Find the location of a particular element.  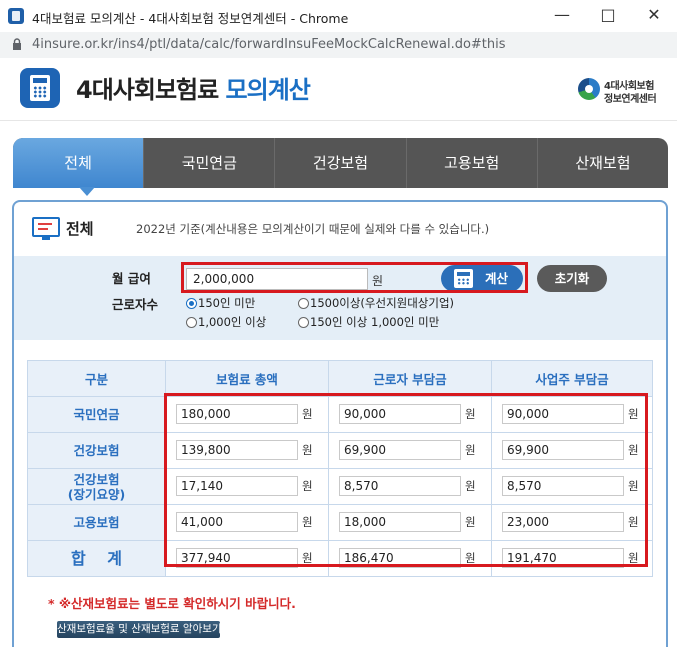

industrial-accident-notice: * ※산재보험료는 별도로 확인하시기 바랍니다. is located at coordinates (172, 603).